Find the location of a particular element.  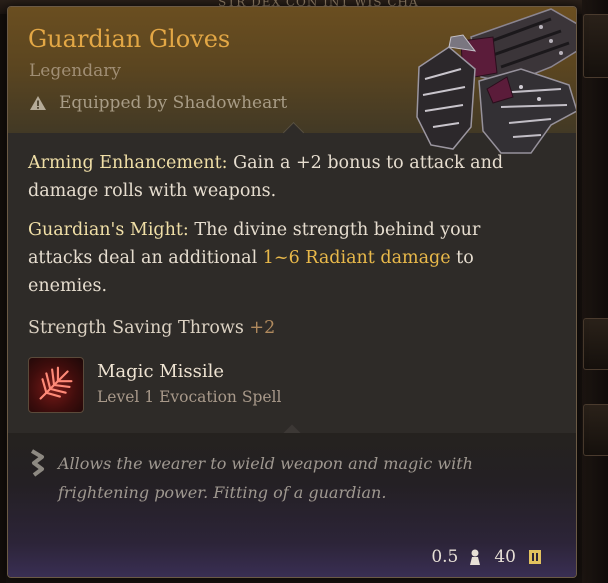

spell-icon-frame is located at coordinates (56, 385).